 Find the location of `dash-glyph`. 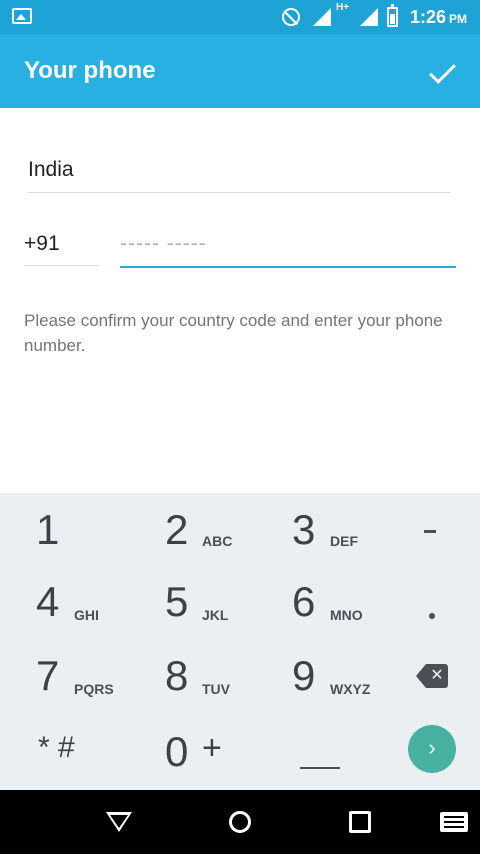

dash-glyph is located at coordinates (430, 531).